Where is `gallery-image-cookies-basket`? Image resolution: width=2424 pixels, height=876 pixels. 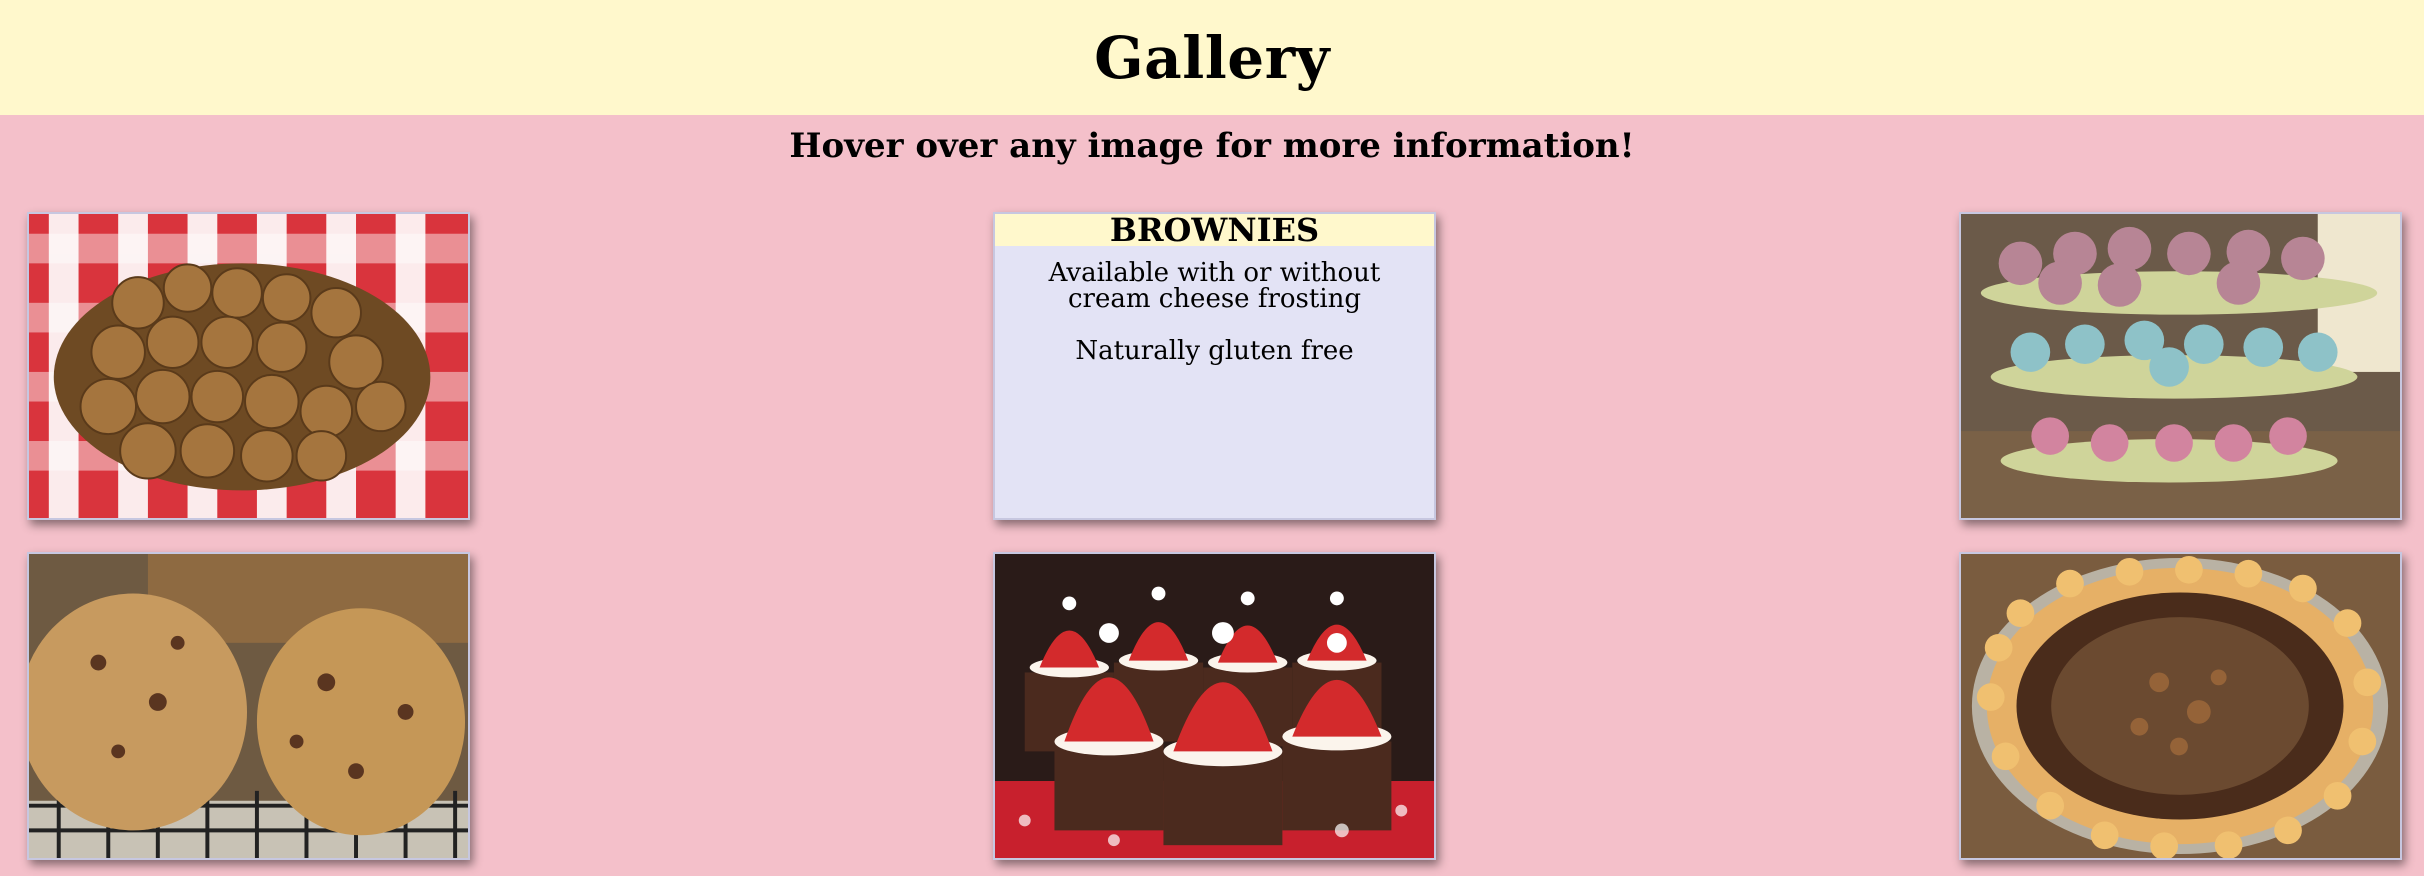
gallery-image-cookies-basket is located at coordinates (248, 366).